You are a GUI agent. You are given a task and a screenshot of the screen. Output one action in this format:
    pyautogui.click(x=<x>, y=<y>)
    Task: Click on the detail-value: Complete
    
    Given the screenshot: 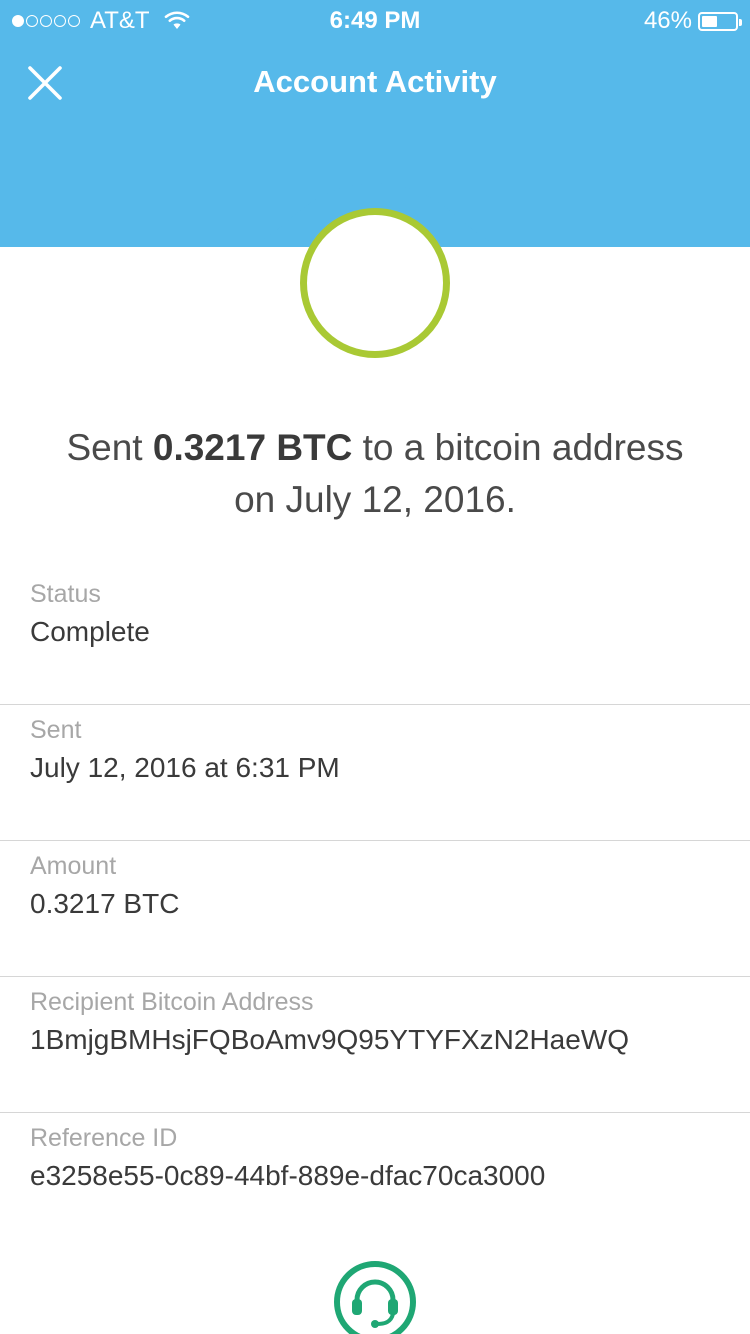 What is the action you would take?
    pyautogui.click(x=90, y=631)
    